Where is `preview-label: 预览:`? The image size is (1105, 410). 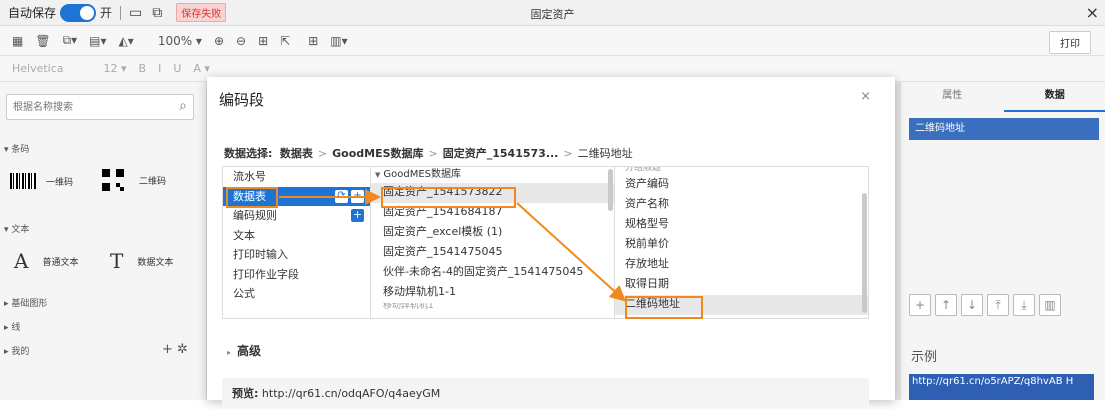 preview-label: 预览: is located at coordinates (245, 393).